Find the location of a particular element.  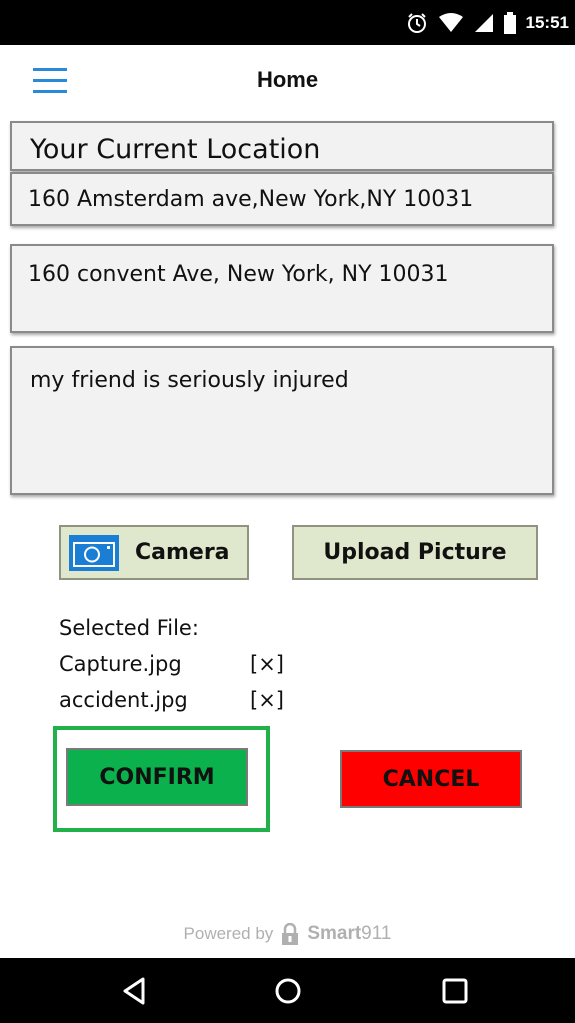

file-name: Capture.jpg is located at coordinates (120, 664).